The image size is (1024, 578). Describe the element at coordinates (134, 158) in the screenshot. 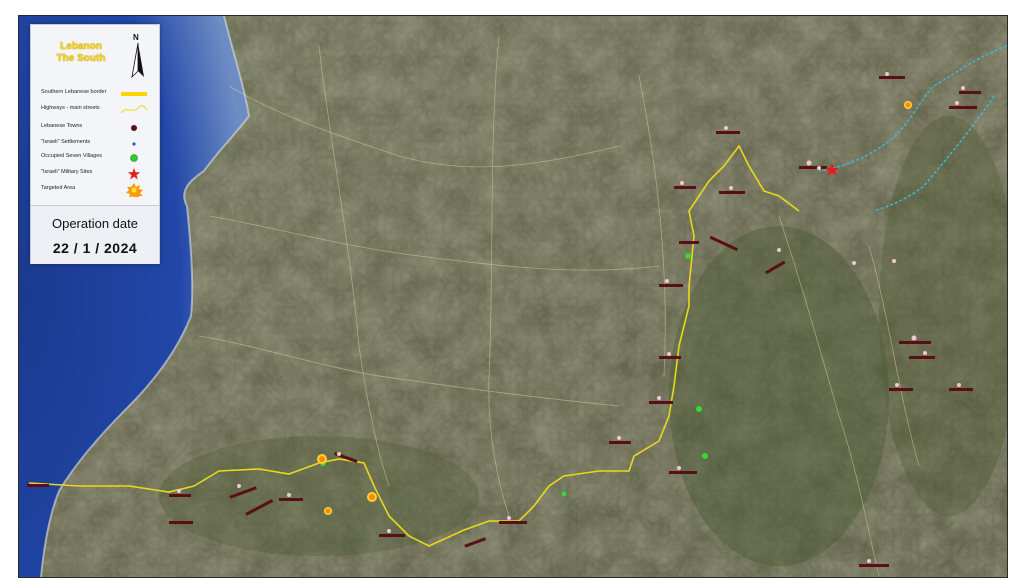

I see `seven-villages-icon` at that location.